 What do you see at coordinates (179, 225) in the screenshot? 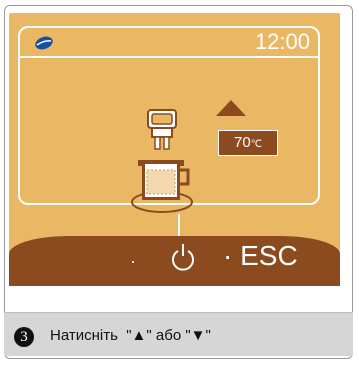
I see `power-connector-line` at bounding box center [179, 225].